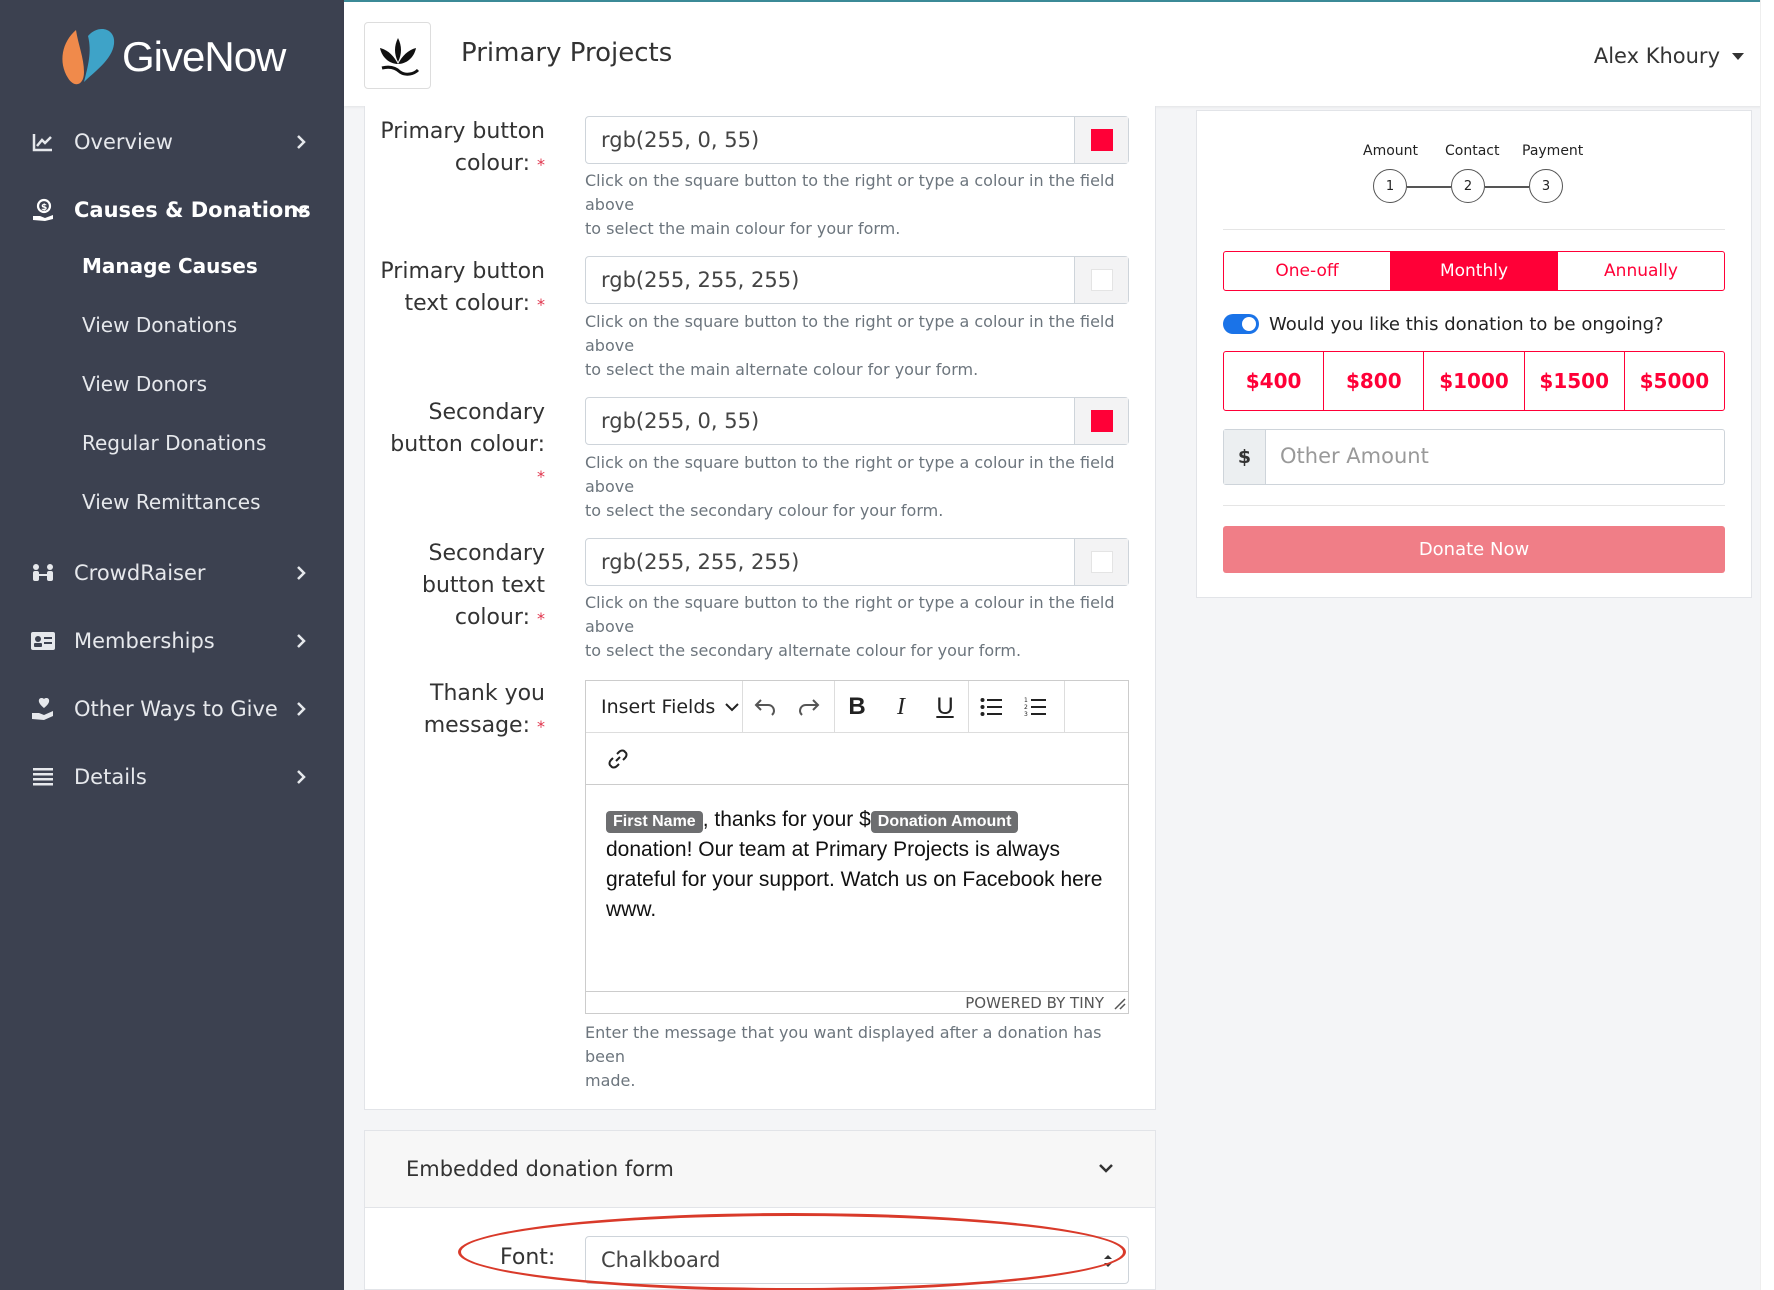  What do you see at coordinates (857, 562) in the screenshot?
I see `secondary-button-text-colour-input: rgb(255, 255, 255)` at bounding box center [857, 562].